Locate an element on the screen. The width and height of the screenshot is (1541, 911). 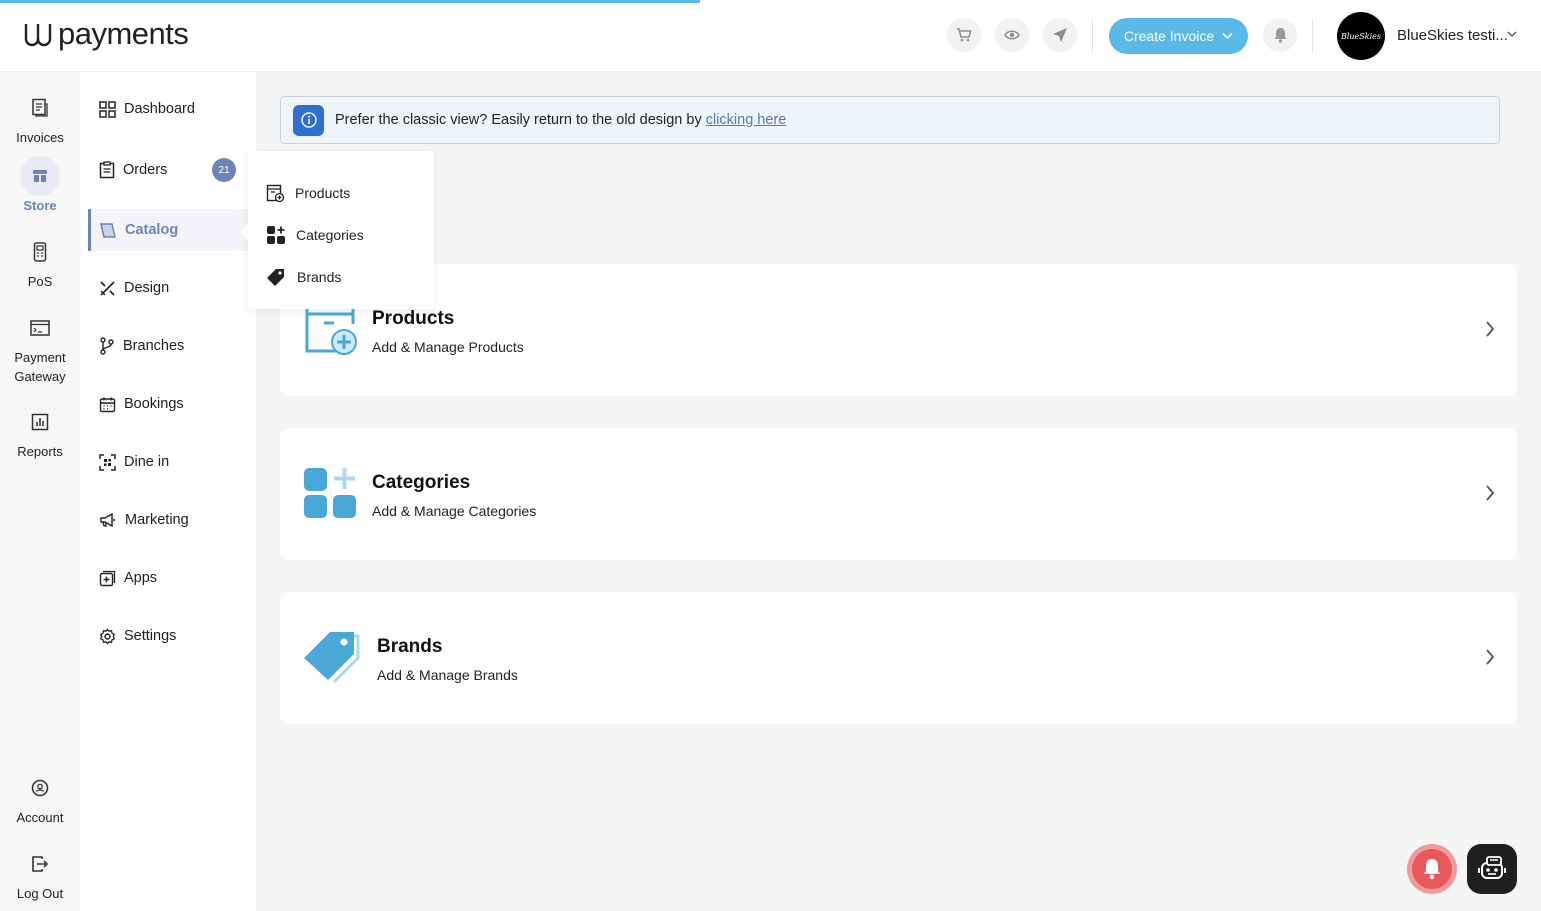
orders-icon is located at coordinates (107, 170).